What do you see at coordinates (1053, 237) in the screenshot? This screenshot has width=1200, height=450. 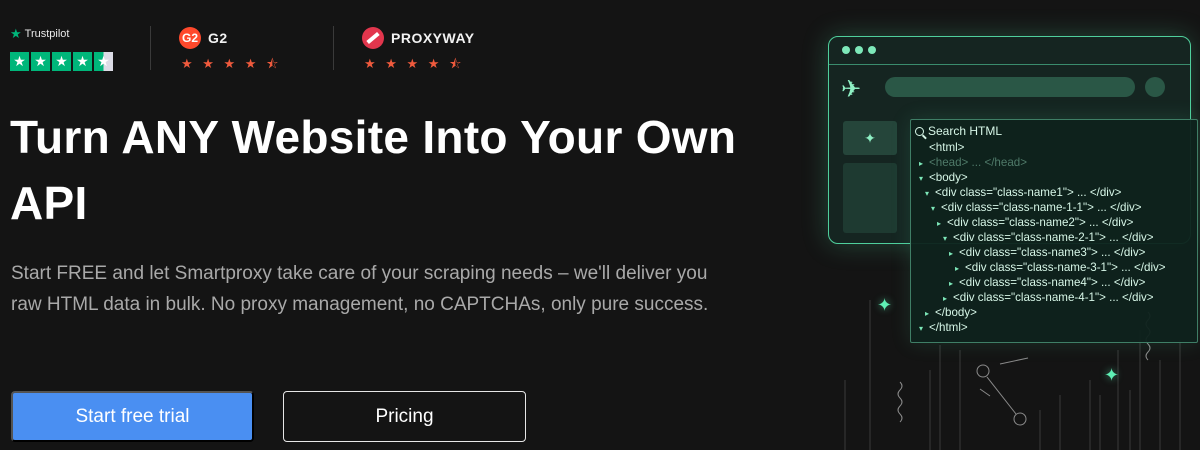 I see `html-tree-text: <div class="class-name-2-1"> ... </div>` at bounding box center [1053, 237].